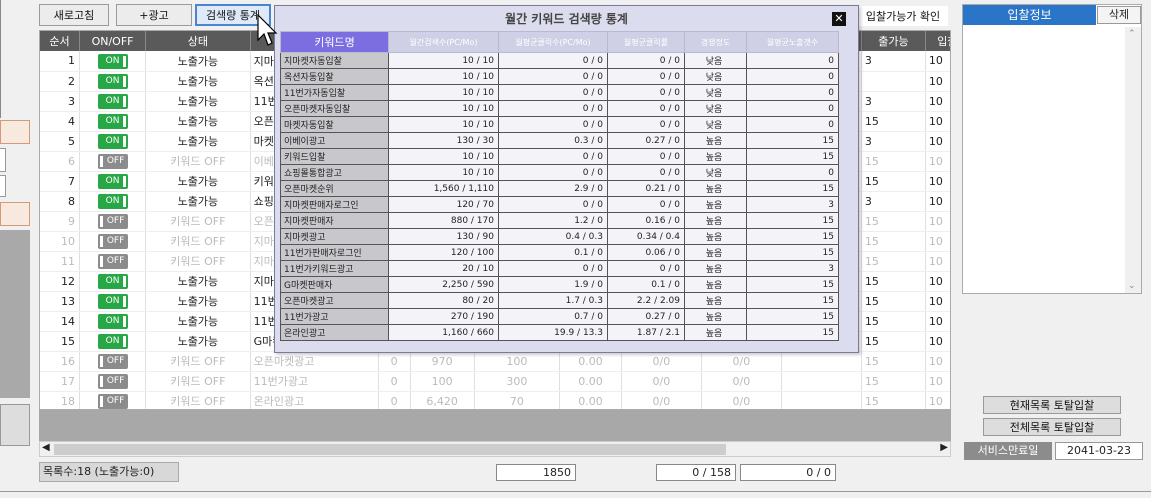 Image resolution: width=1151 pixels, height=498 pixels. What do you see at coordinates (198, 41) in the screenshot?
I see `grid-header-2: 상태` at bounding box center [198, 41].